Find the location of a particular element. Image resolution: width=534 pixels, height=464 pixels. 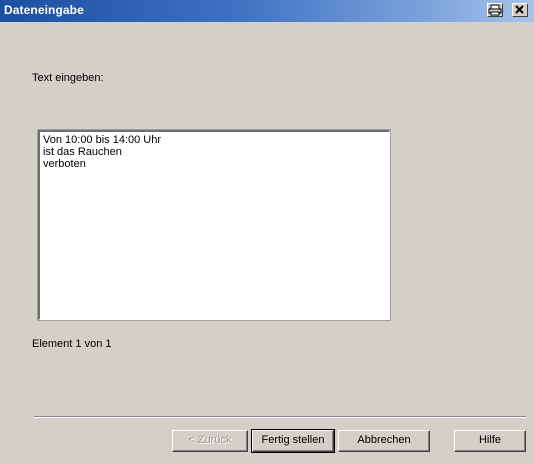

text-input-label: Text eingeben: is located at coordinates (68, 78).